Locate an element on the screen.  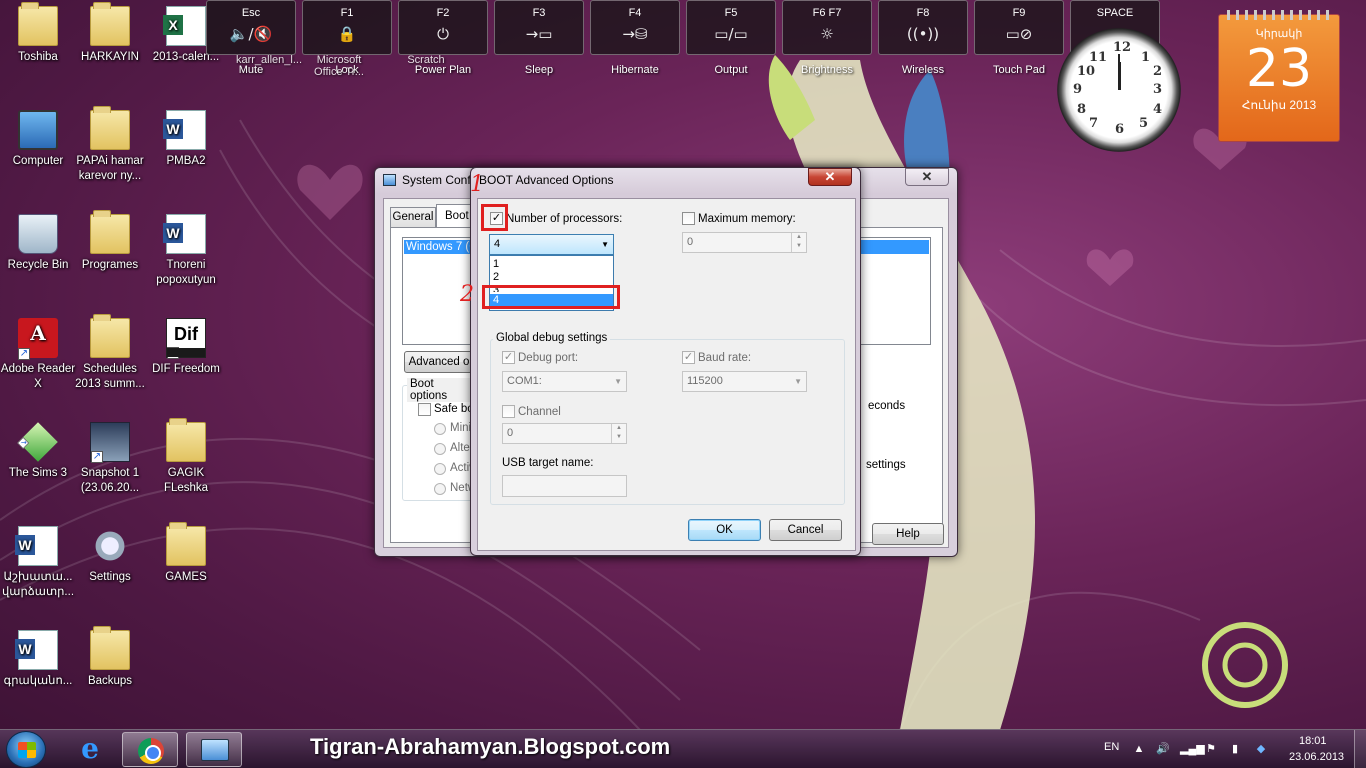
osd-key-output: F5 ▭/▭ is located at coordinates (731, 27).